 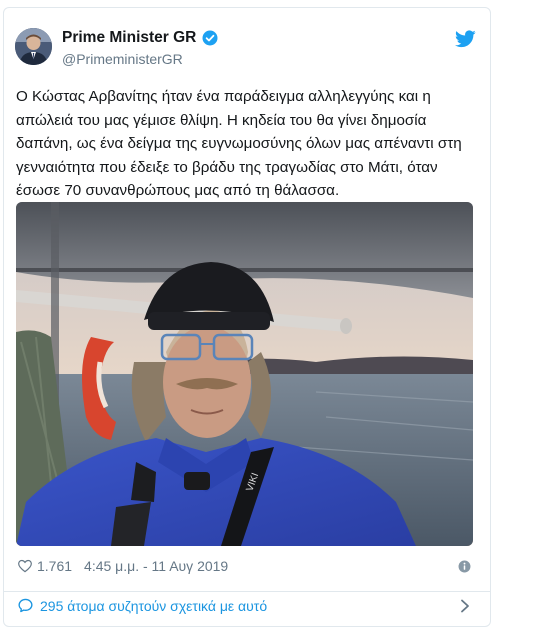 What do you see at coordinates (129, 38) in the screenshot?
I see `author-name: Prime Minister GR` at bounding box center [129, 38].